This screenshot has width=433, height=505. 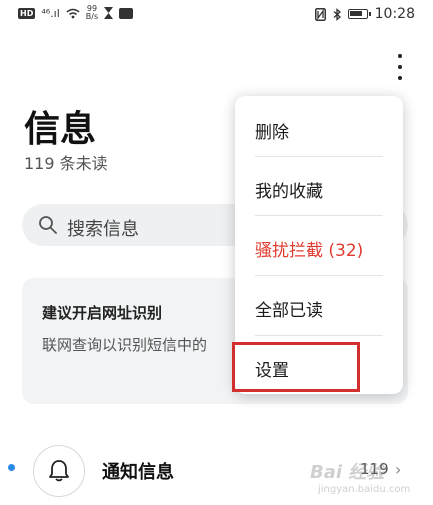 What do you see at coordinates (400, 56) in the screenshot?
I see `more-dot-top` at bounding box center [400, 56].